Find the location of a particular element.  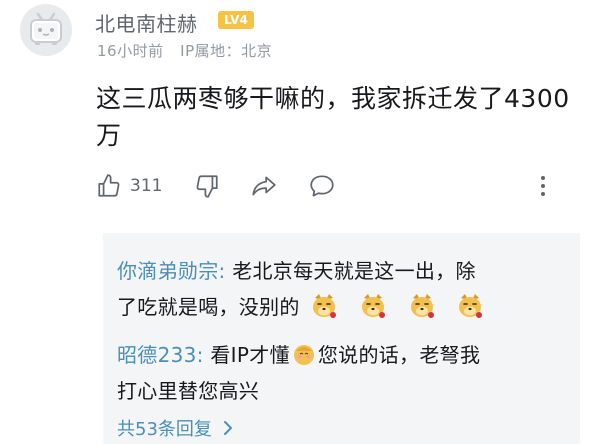

comment-actions: 311 is located at coordinates (326, 186).